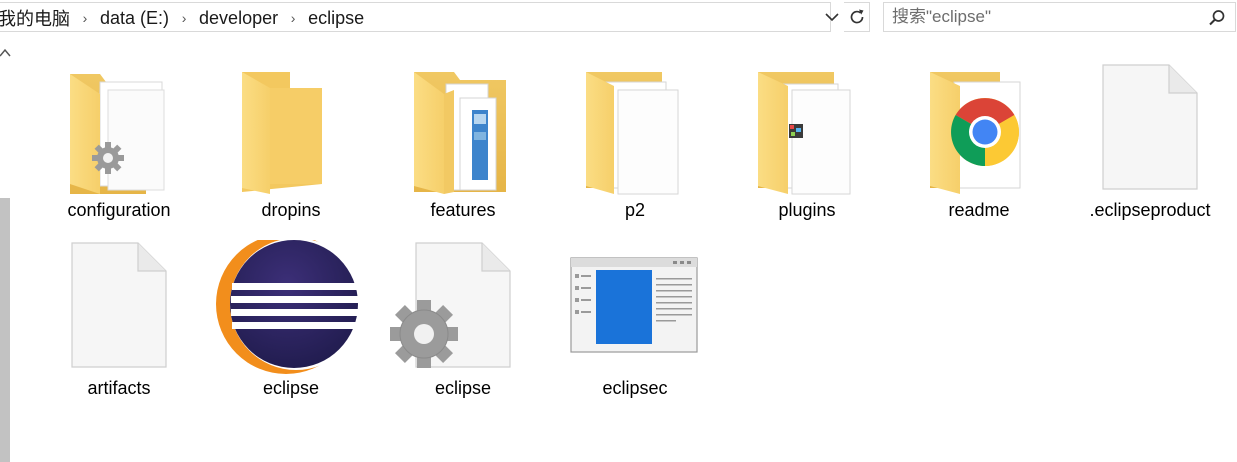 The image size is (1237, 462). I want to click on breadcrumb-developer: developer, so click(238, 18).